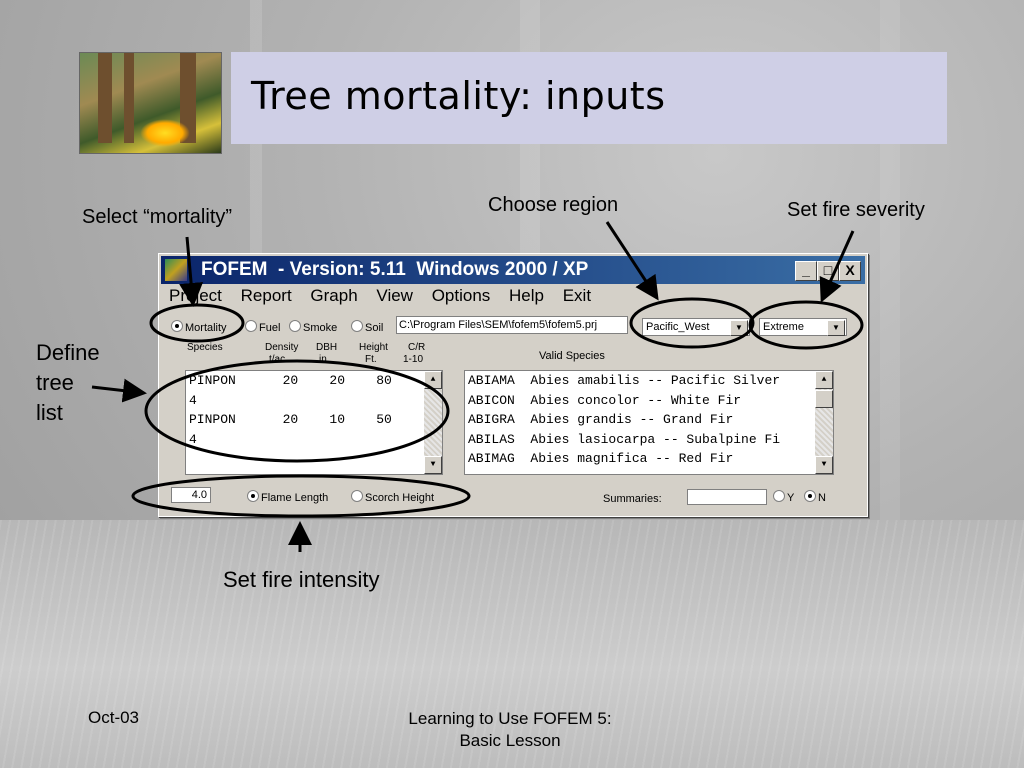 Image resolution: width=1024 pixels, height=768 pixels. What do you see at coordinates (206, 328) in the screenshot?
I see `mode-label: Mortality` at bounding box center [206, 328].